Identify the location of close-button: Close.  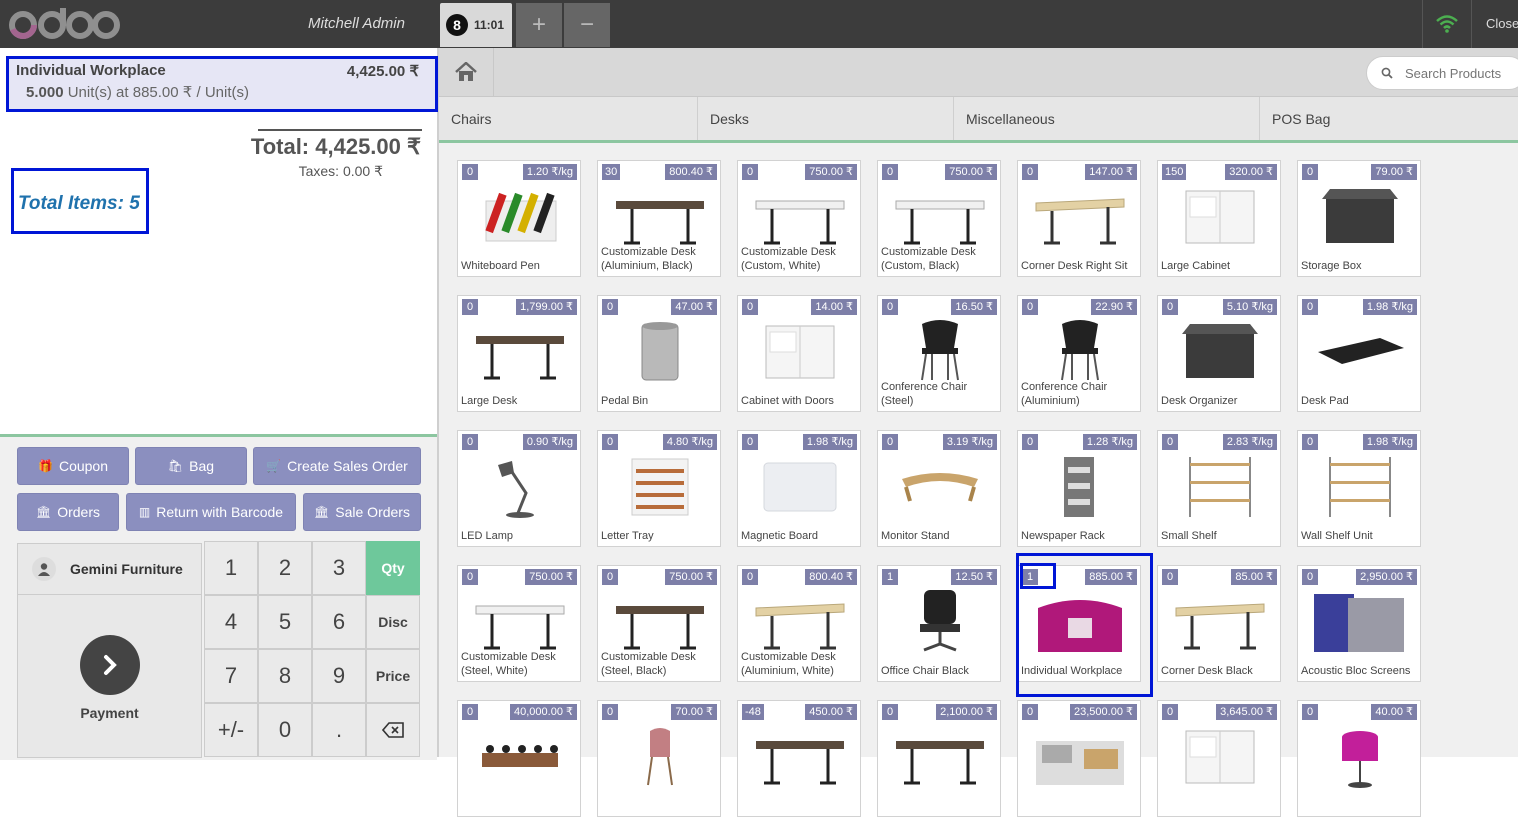
(1502, 23).